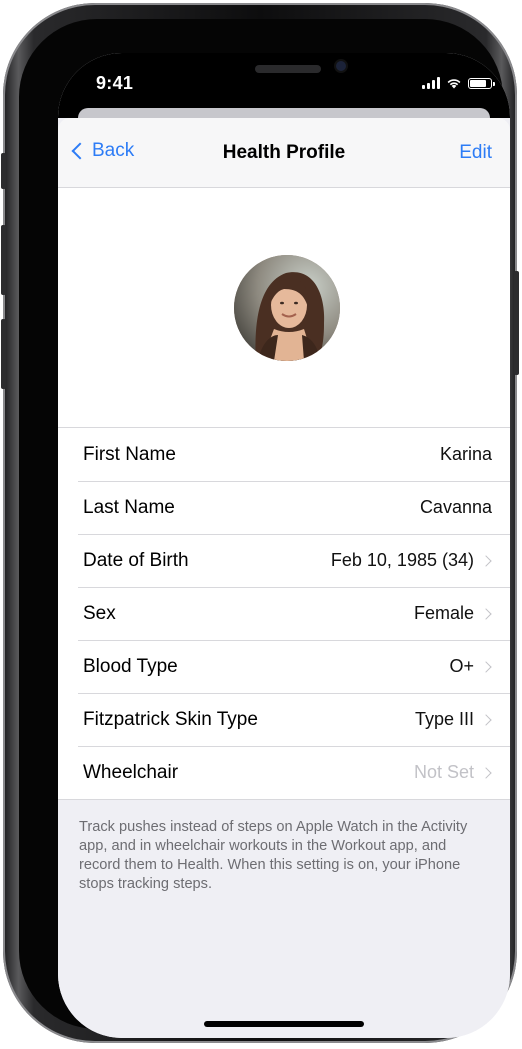 The width and height of the screenshot is (522, 1049). I want to click on power-button, so click(516, 323).